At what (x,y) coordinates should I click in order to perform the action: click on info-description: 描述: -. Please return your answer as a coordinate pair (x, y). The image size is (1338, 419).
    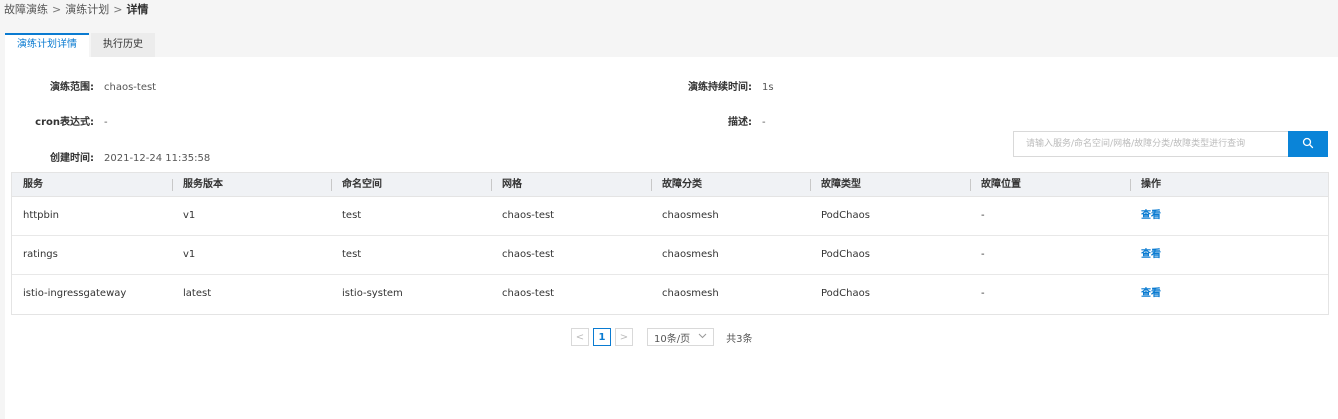
    Looking at the image, I should click on (714, 123).